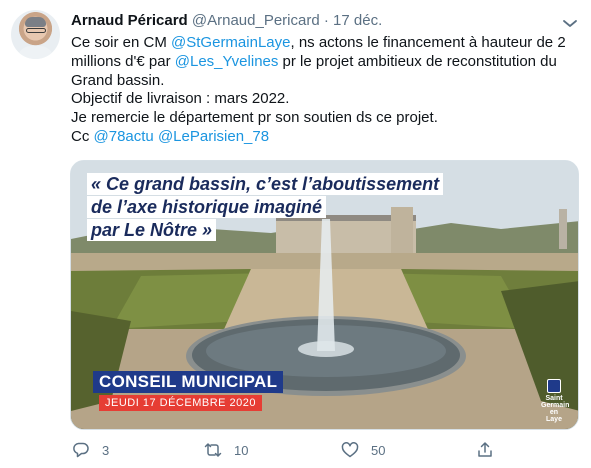  I want to click on tweet-date: 17 déc., so click(357, 20).